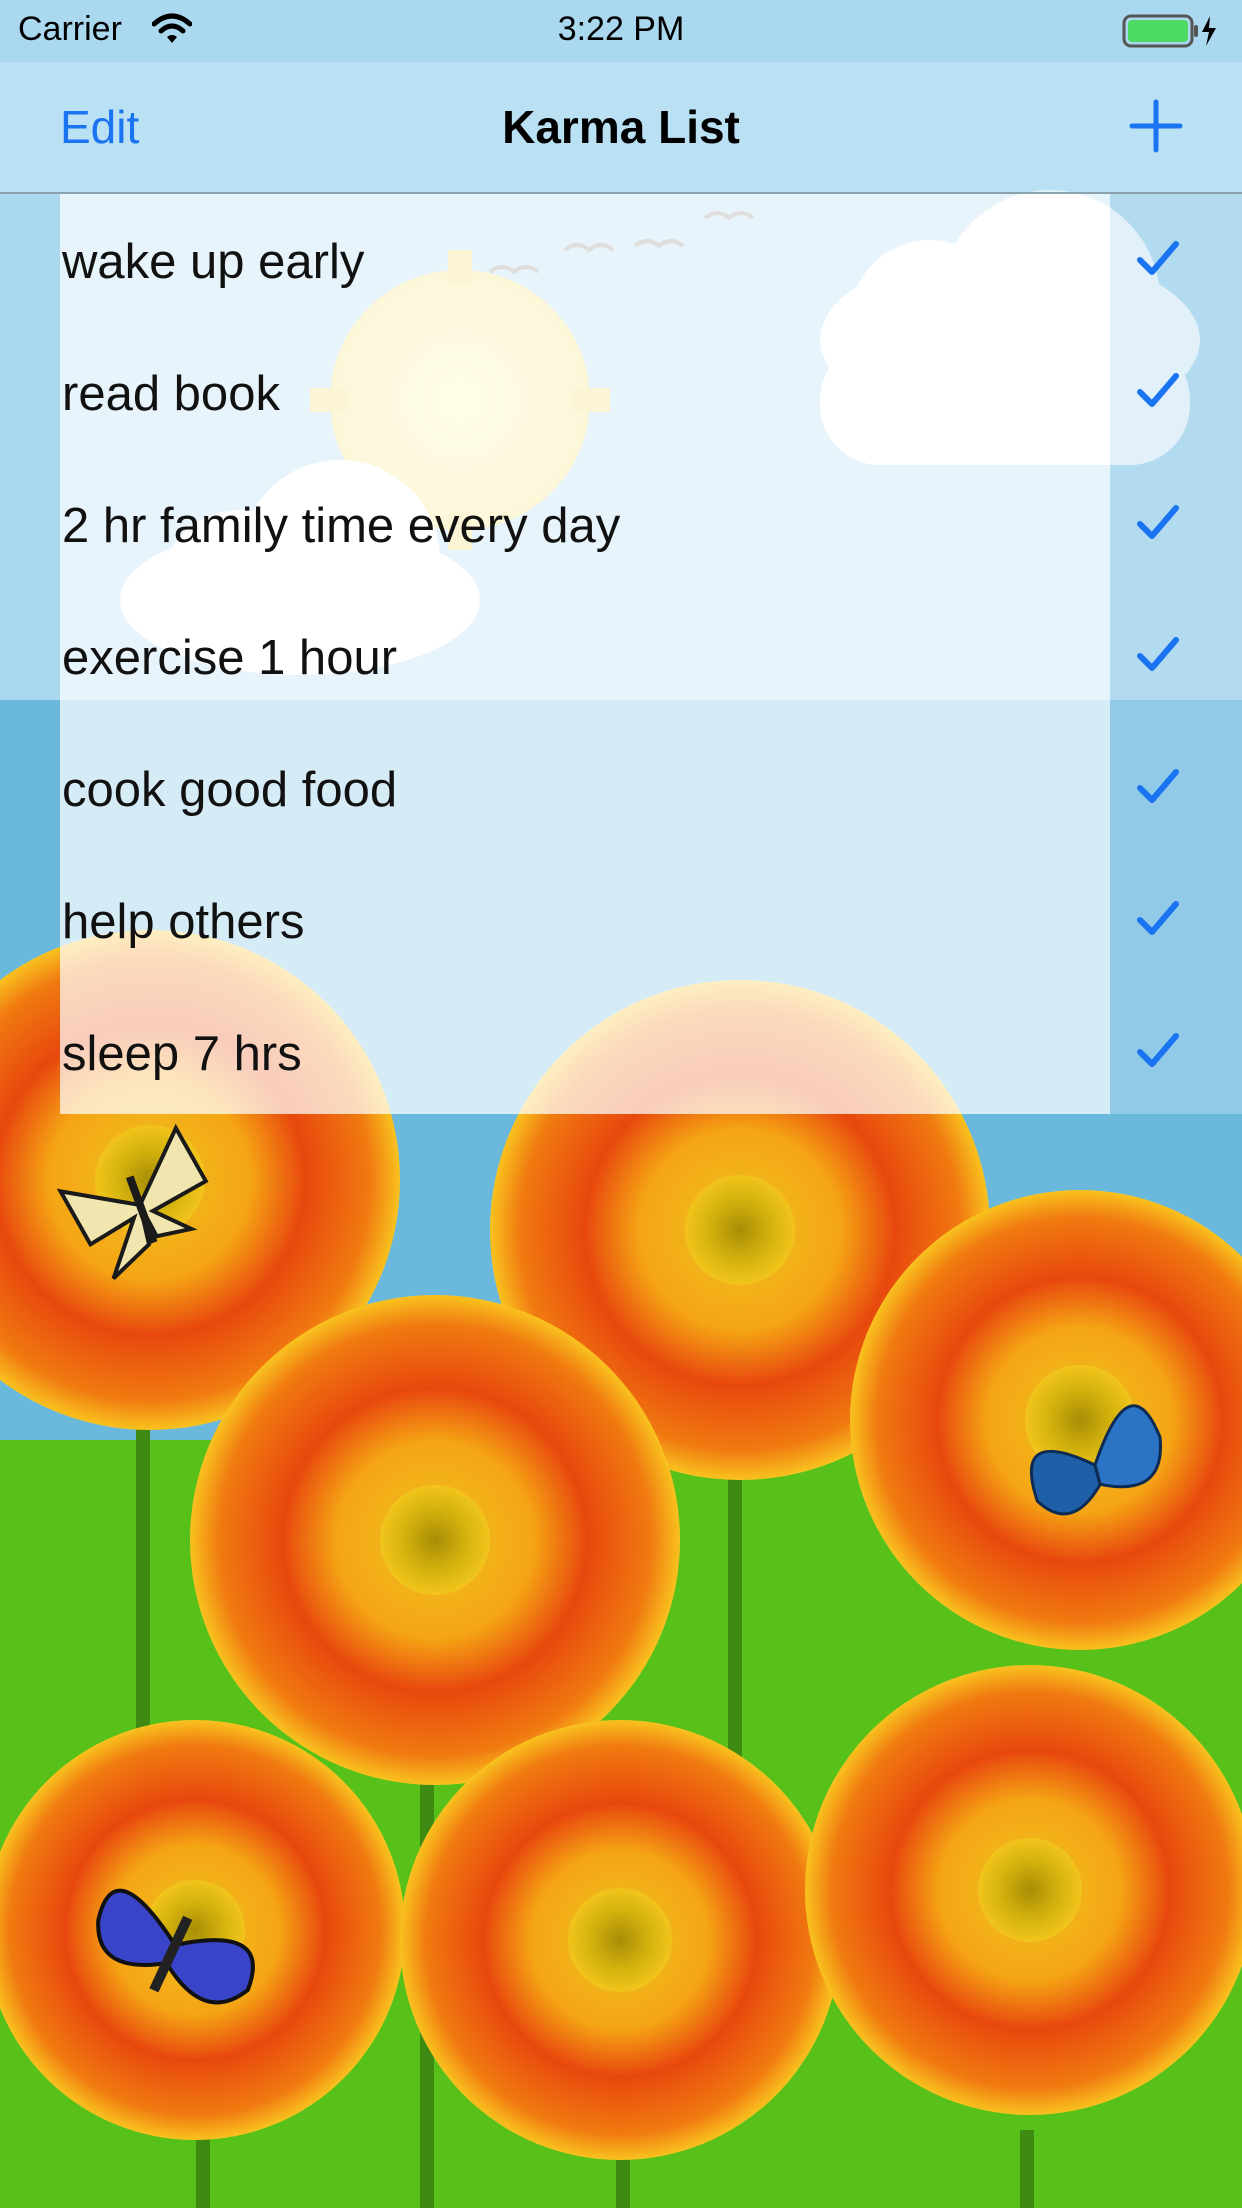 The width and height of the screenshot is (1242, 2208). I want to click on list-item: exercise 1 hour, so click(651, 656).